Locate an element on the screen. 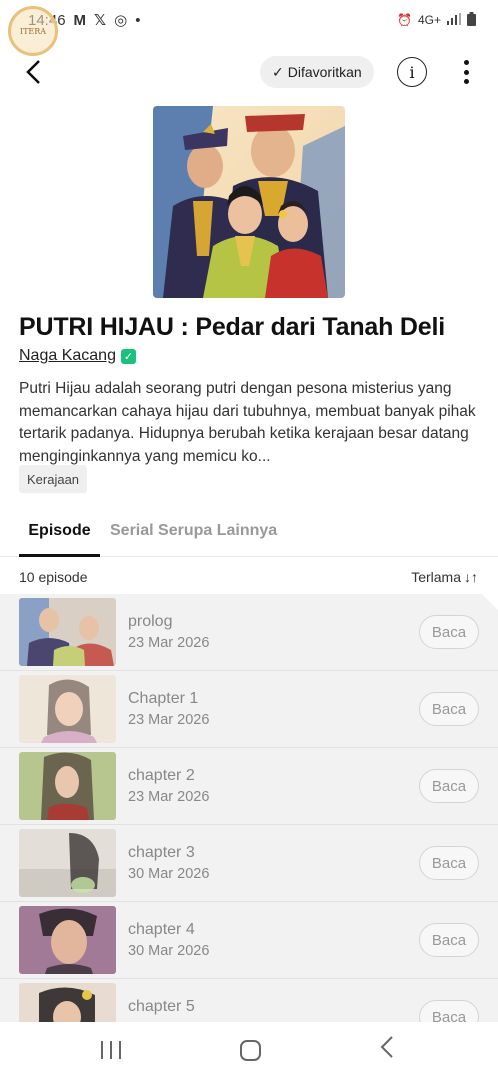 The height and width of the screenshot is (1080, 498). episode-row: prolog 23 Mar 2026 Baca is located at coordinates (249, 632).